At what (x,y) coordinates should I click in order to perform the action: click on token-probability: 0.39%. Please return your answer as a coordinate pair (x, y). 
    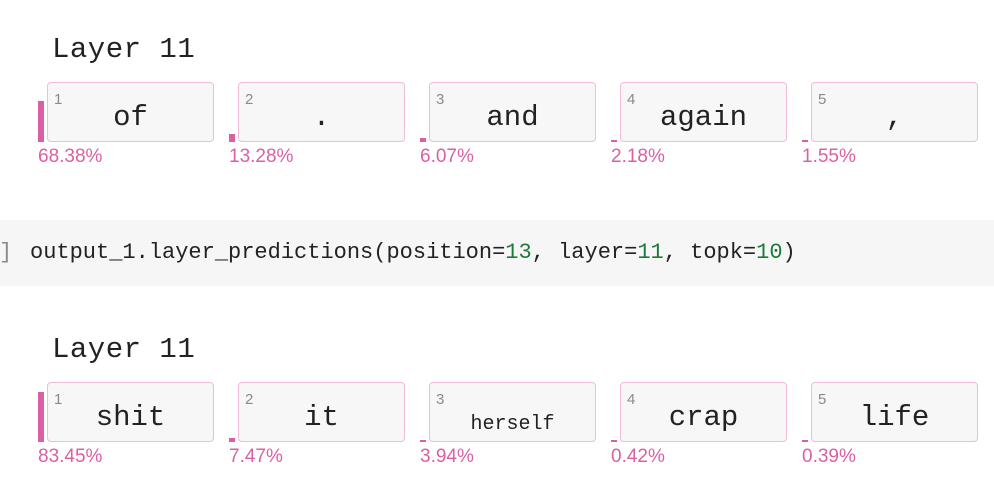
    Looking at the image, I should click on (829, 456).